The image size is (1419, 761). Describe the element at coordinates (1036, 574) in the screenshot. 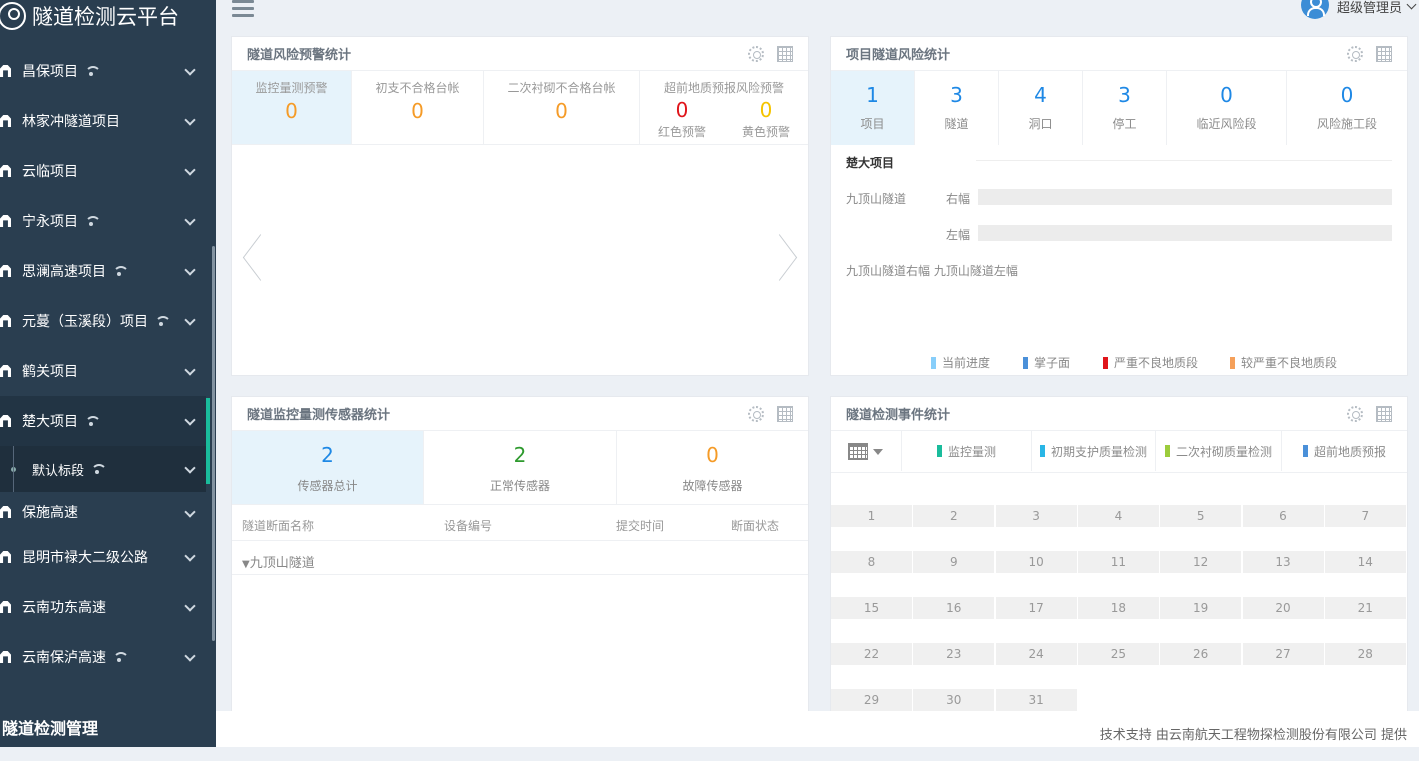

I see `calendar-day: 10` at that location.